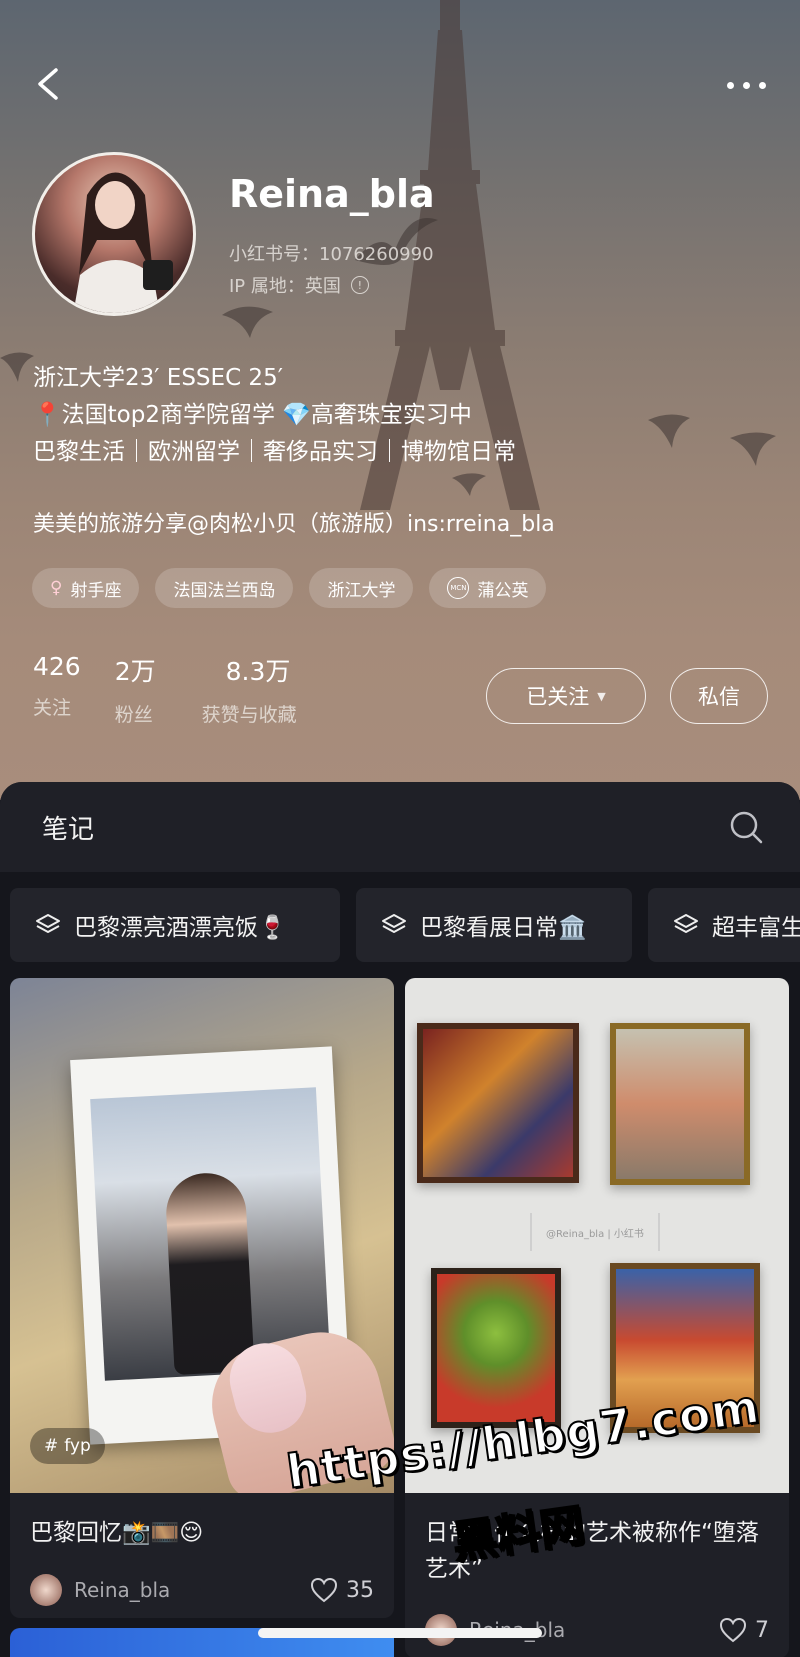 The width and height of the screenshot is (800, 1657). What do you see at coordinates (360, 1590) in the screenshot?
I see `like-count: 35` at bounding box center [360, 1590].